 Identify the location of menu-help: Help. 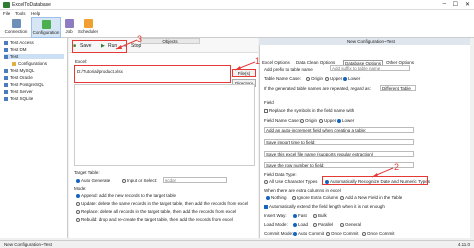
(35, 13).